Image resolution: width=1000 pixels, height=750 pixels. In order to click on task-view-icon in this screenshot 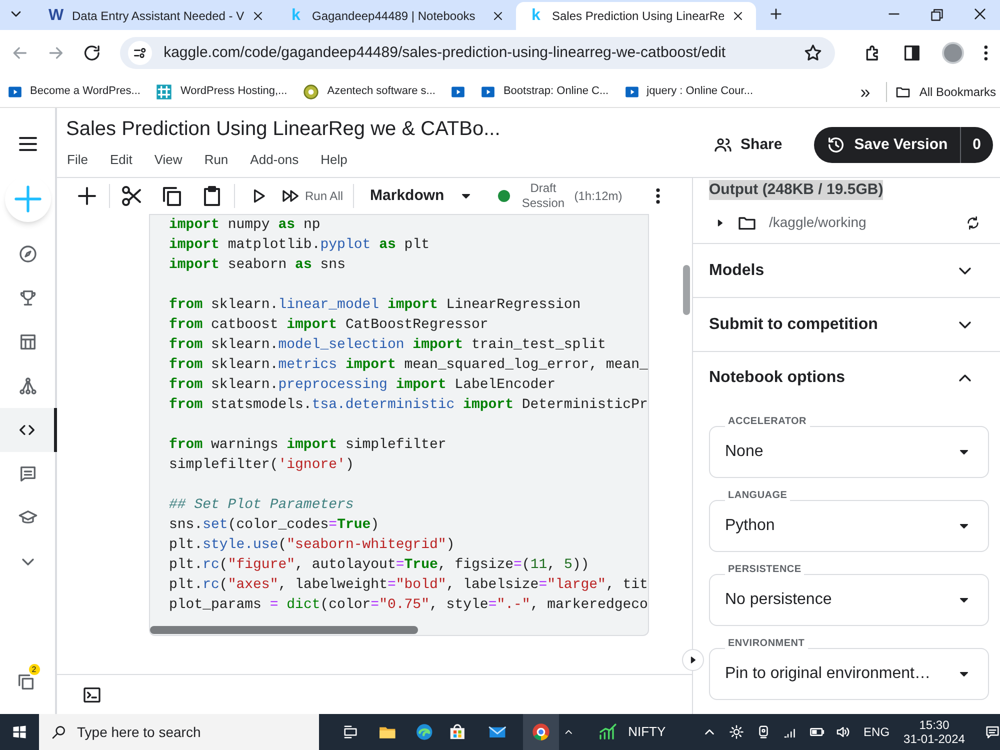, I will do `click(350, 732)`.